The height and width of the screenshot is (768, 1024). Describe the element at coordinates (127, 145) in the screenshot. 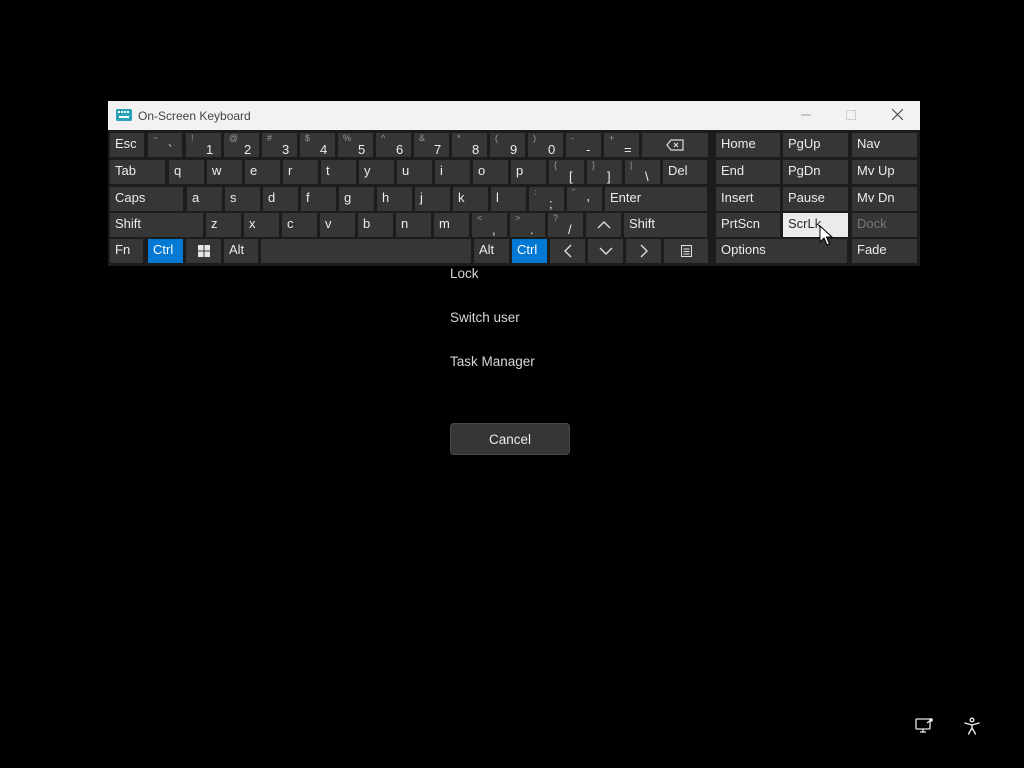

I see `key-esc: Esc` at that location.